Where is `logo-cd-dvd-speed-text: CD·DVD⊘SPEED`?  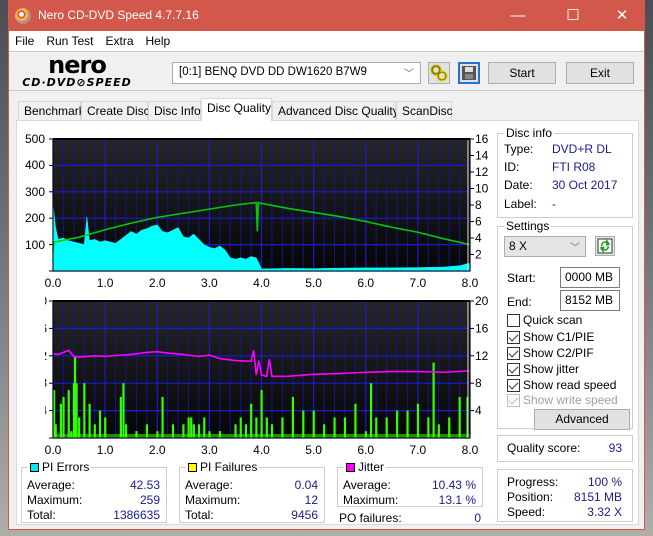
logo-cd-dvd-speed-text: CD·DVD⊘SPEED is located at coordinates (77, 82).